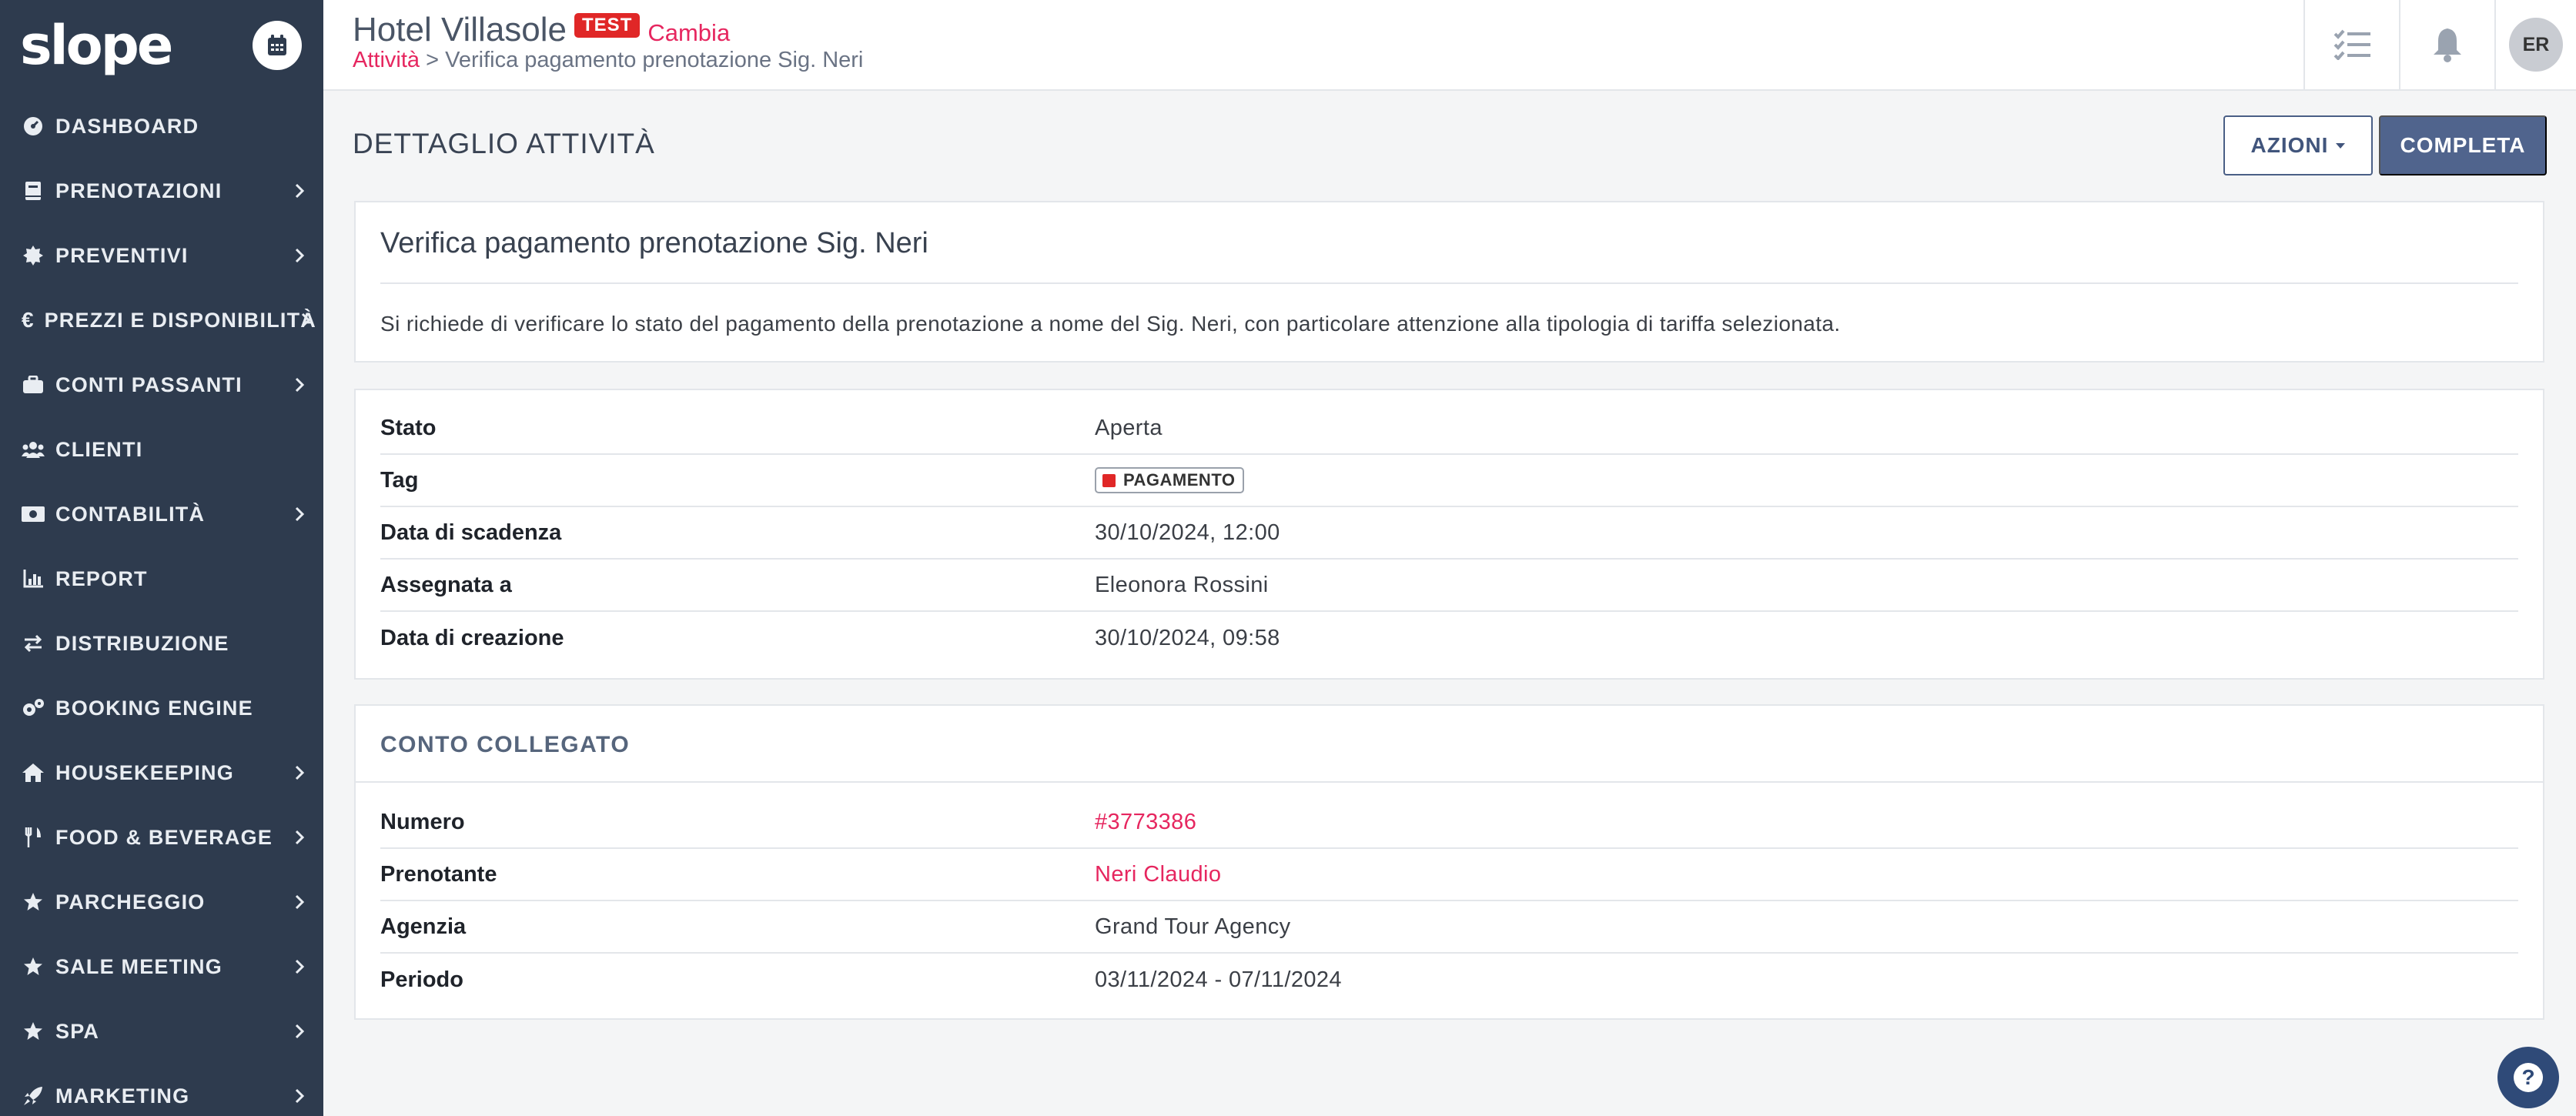  Describe the element at coordinates (33, 127) in the screenshot. I see `dashboard-gauge-icon` at that location.